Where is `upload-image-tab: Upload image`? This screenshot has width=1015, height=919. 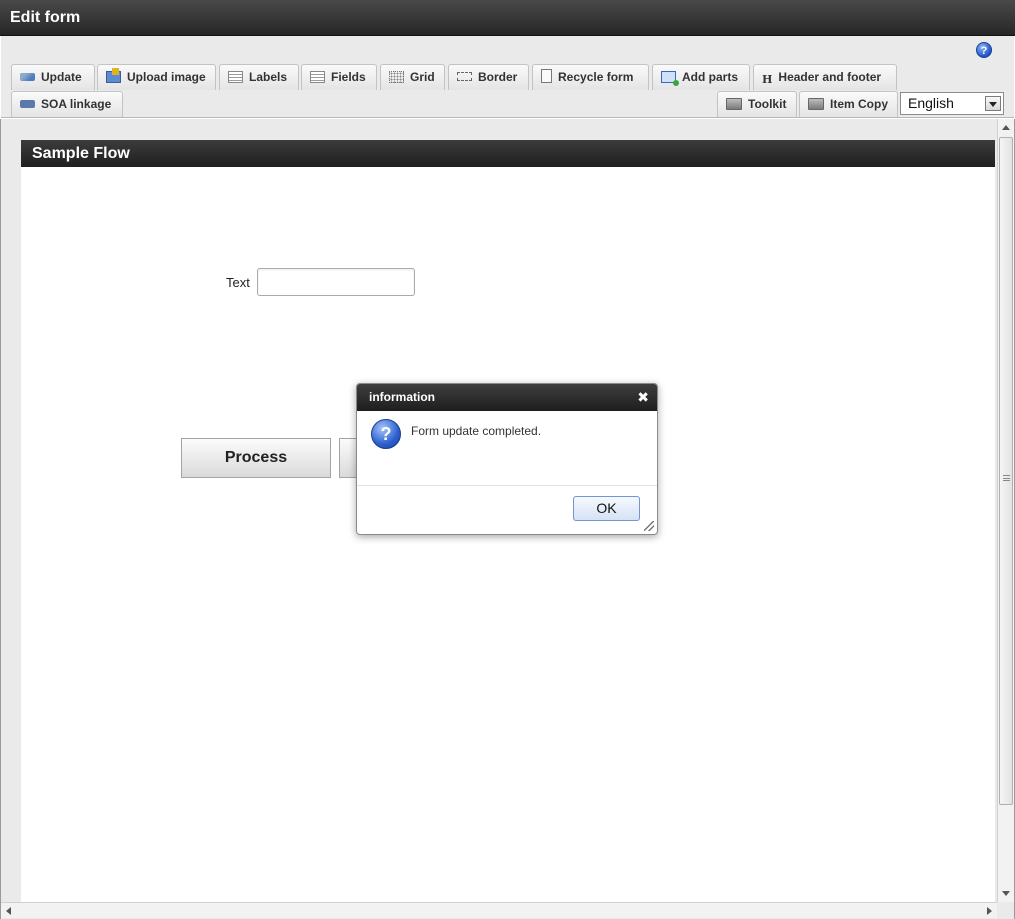
upload-image-tab: Upload image is located at coordinates (156, 77).